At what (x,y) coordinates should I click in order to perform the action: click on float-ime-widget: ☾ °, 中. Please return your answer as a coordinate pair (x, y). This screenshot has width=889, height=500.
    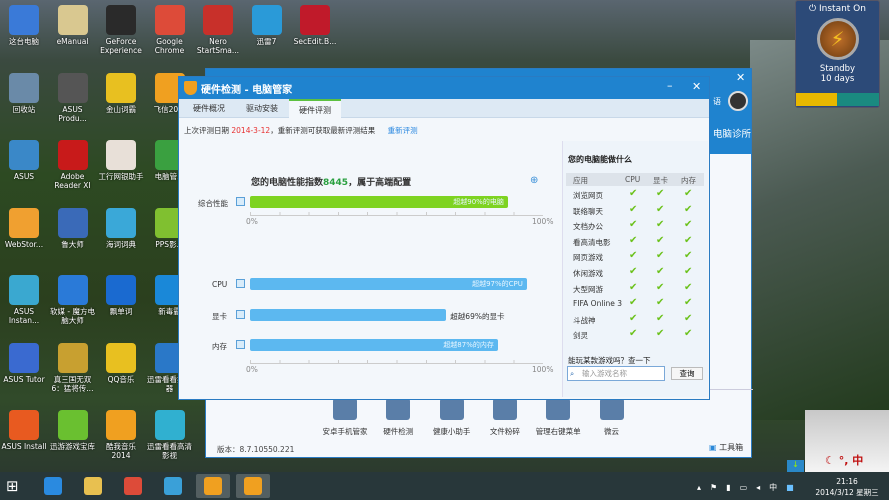
    Looking at the image, I should click on (847, 441).